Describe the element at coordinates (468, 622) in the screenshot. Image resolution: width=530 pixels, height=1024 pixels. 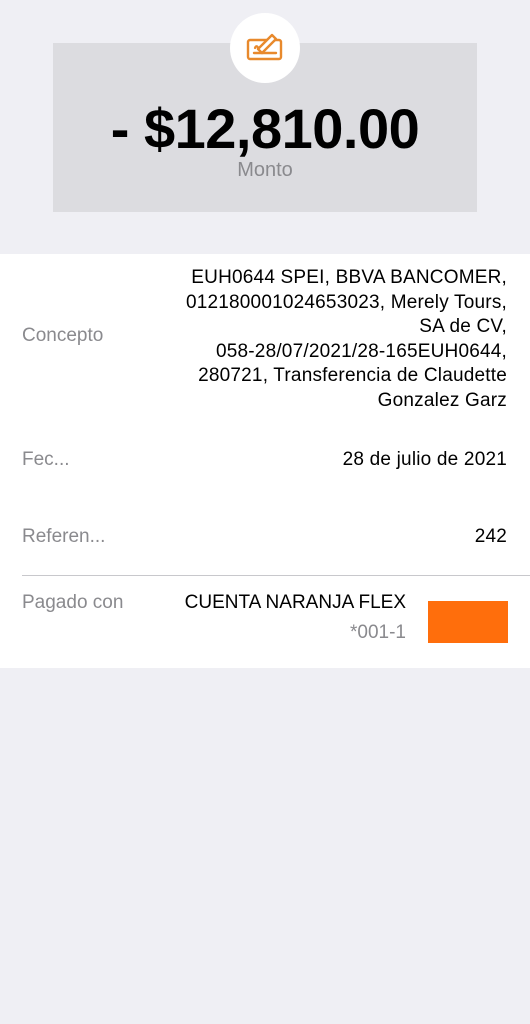
I see `card-thumbnail` at that location.